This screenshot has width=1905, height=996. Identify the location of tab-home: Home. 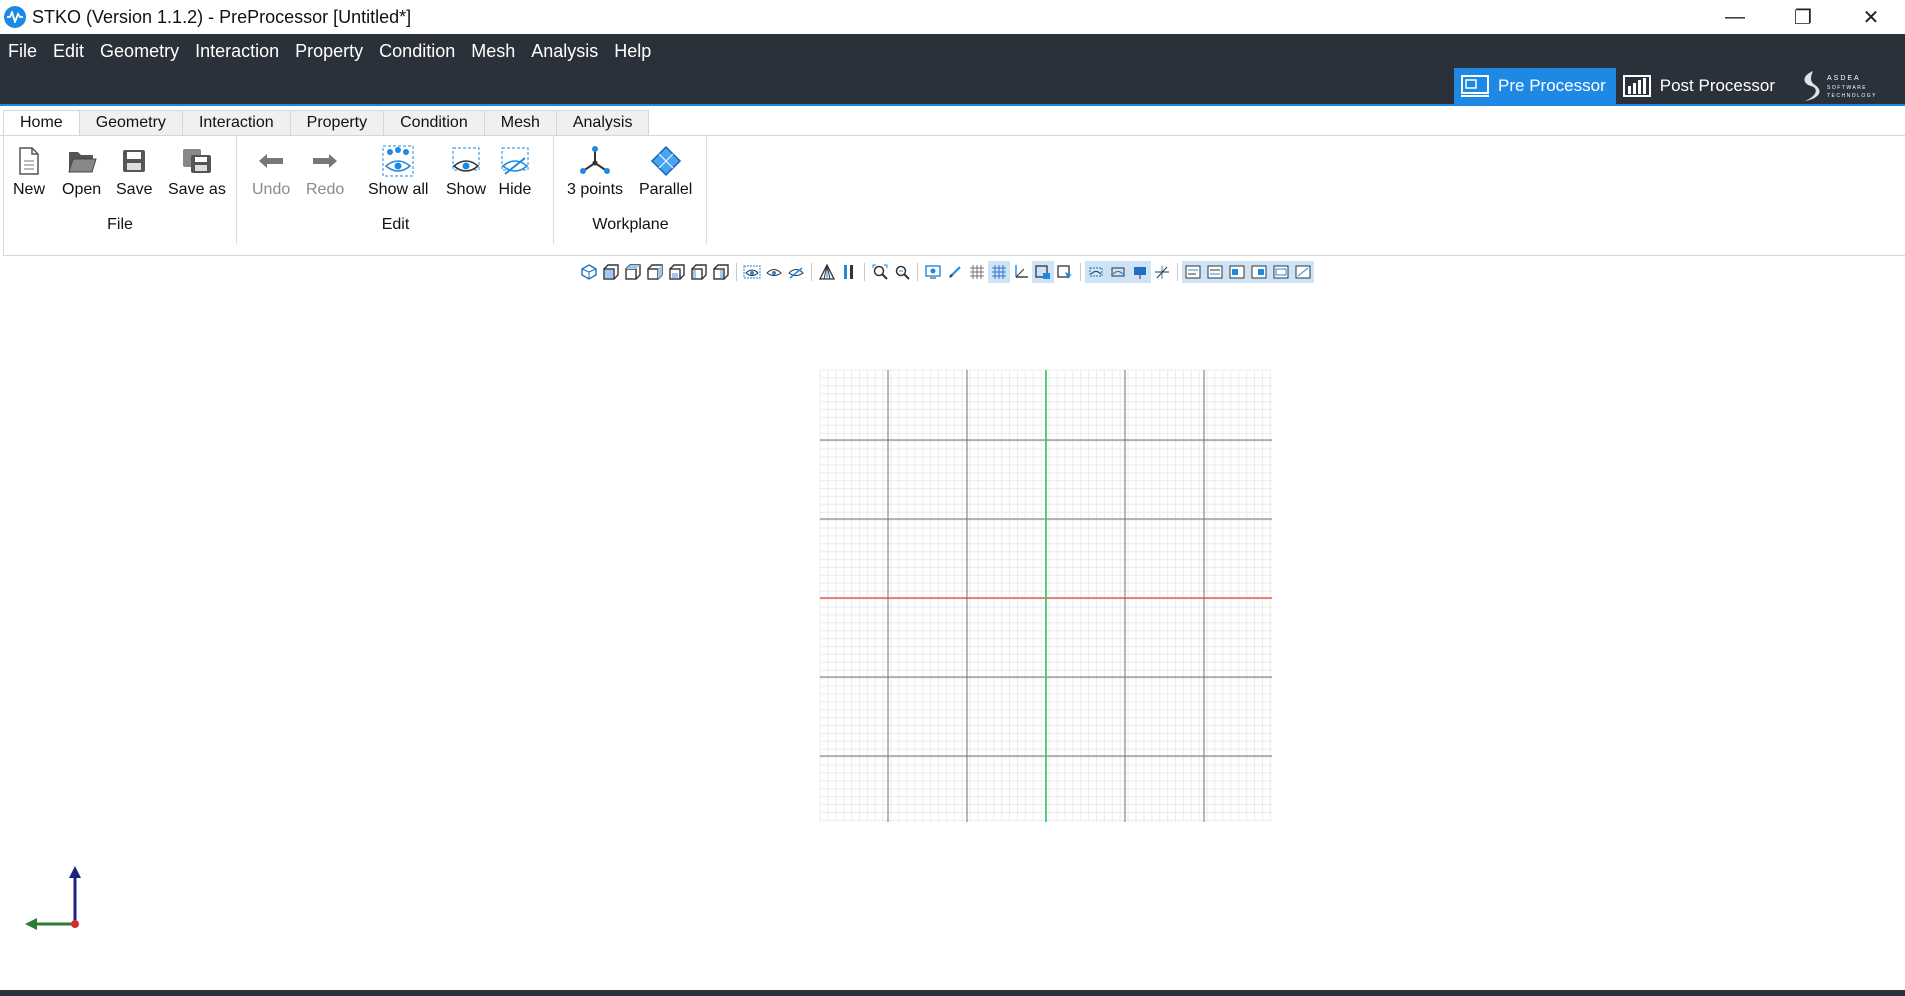
(41, 123).